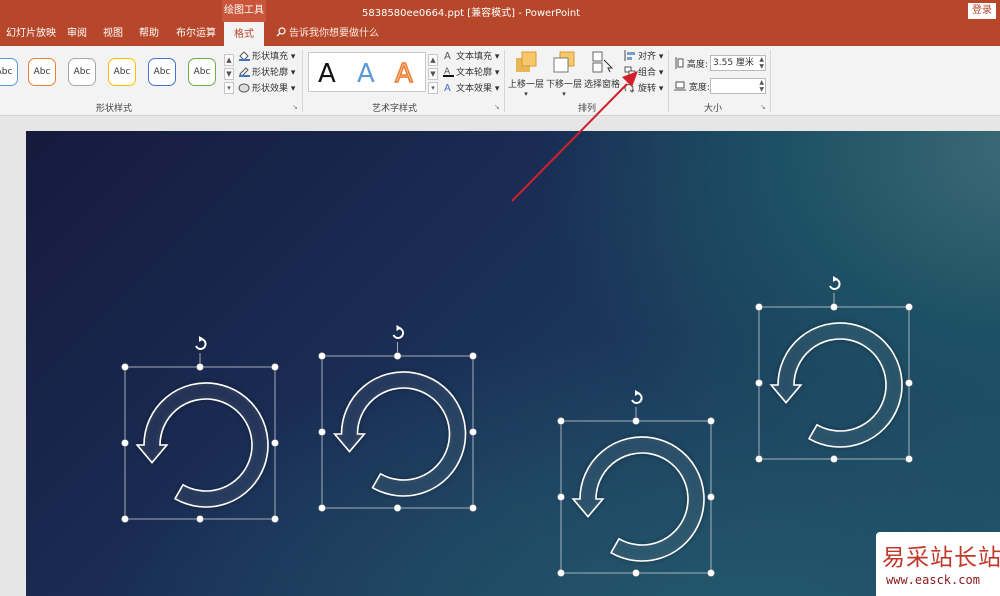  I want to click on height-label: 高度:, so click(697, 65).